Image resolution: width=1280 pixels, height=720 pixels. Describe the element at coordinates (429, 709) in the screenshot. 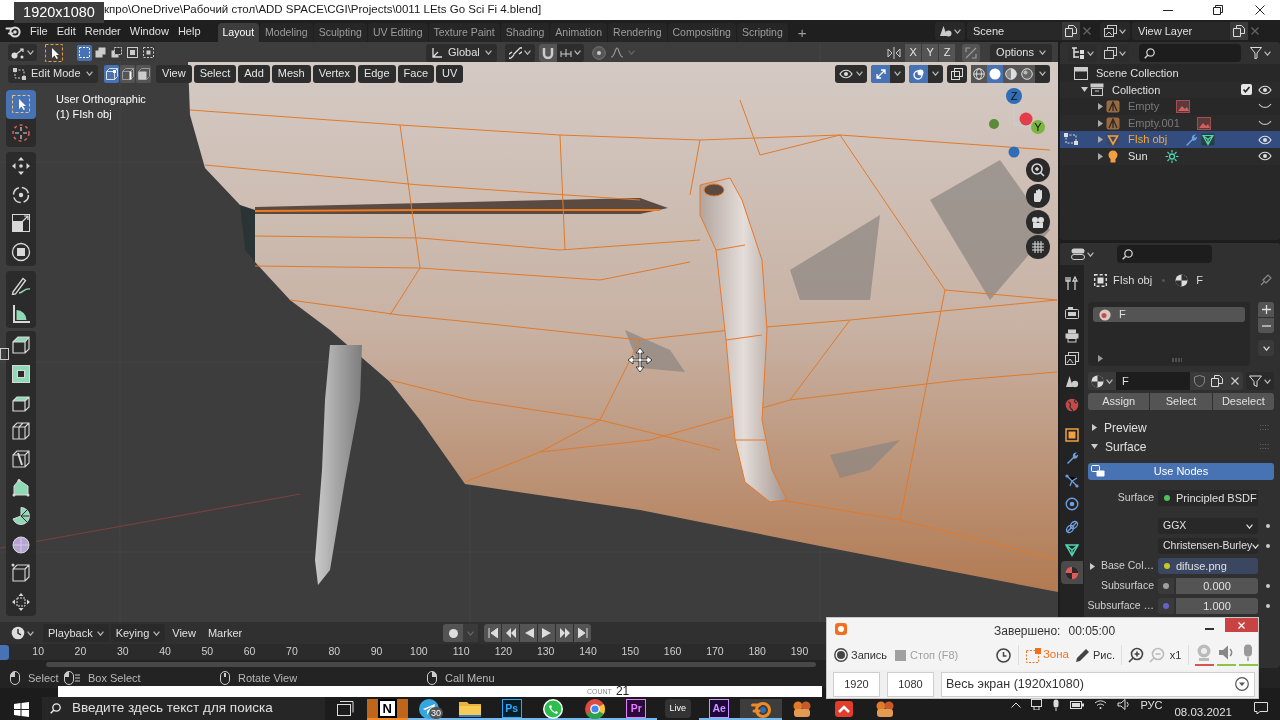

I see `taskbar-button: 30` at that location.